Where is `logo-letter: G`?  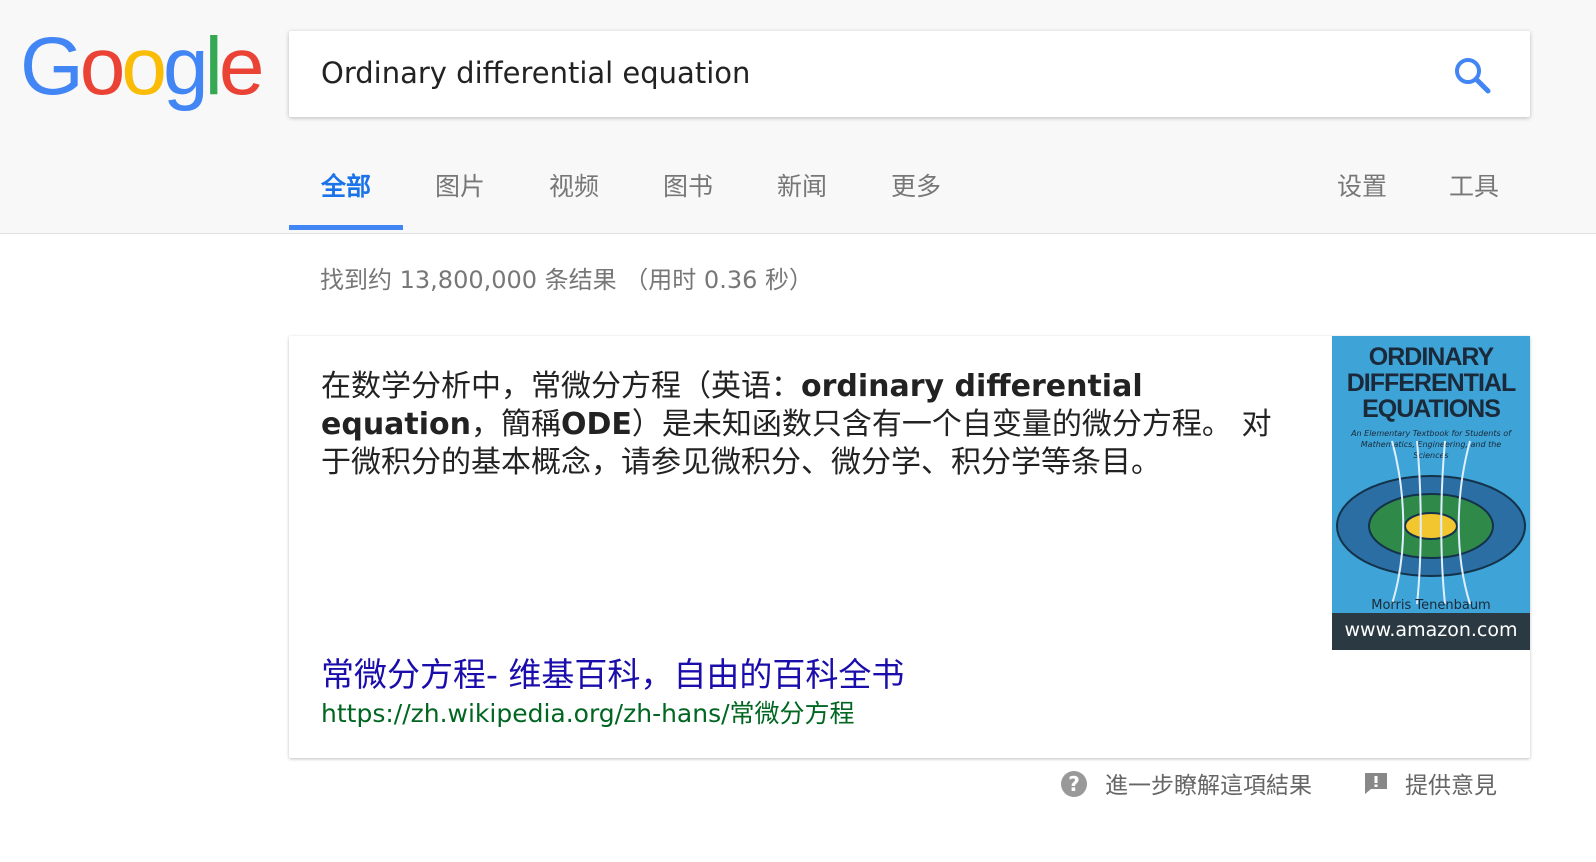 logo-letter: G is located at coordinates (52, 66).